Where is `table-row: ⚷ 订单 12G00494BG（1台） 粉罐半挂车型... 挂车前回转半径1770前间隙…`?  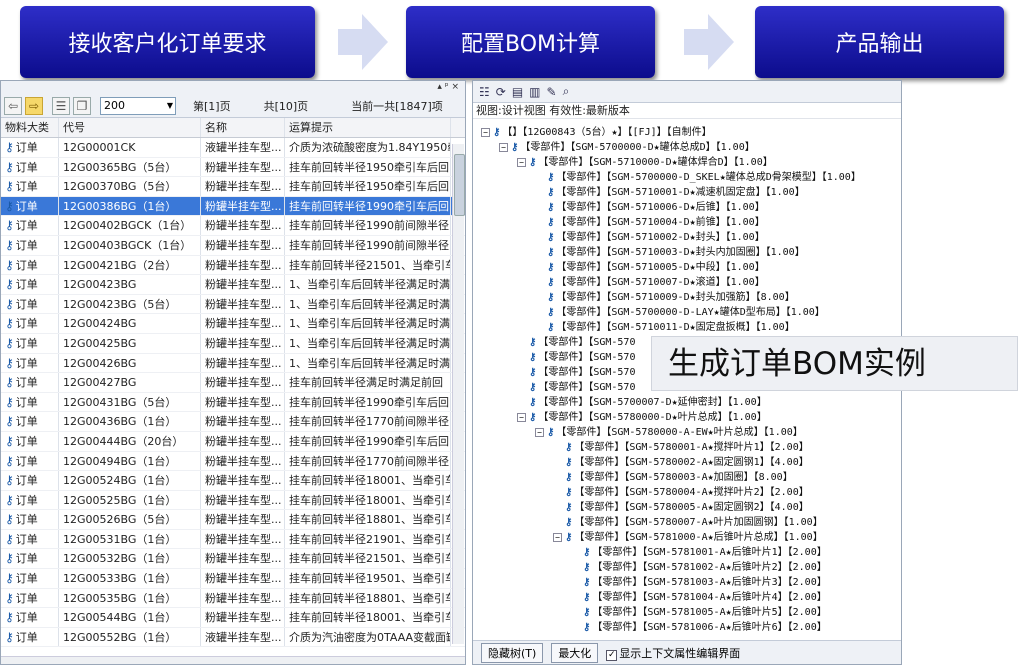
table-row: ⚷ 订单 12G00494BG（1台） 粉罐半挂车型... 挂车前回转半径1770前间隙… is located at coordinates (233, 461).